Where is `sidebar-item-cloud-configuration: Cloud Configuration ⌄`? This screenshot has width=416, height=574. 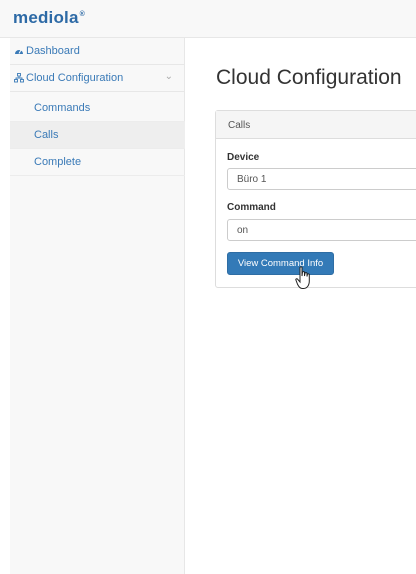 sidebar-item-cloud-configuration: Cloud Configuration ⌄ is located at coordinates (97, 78).